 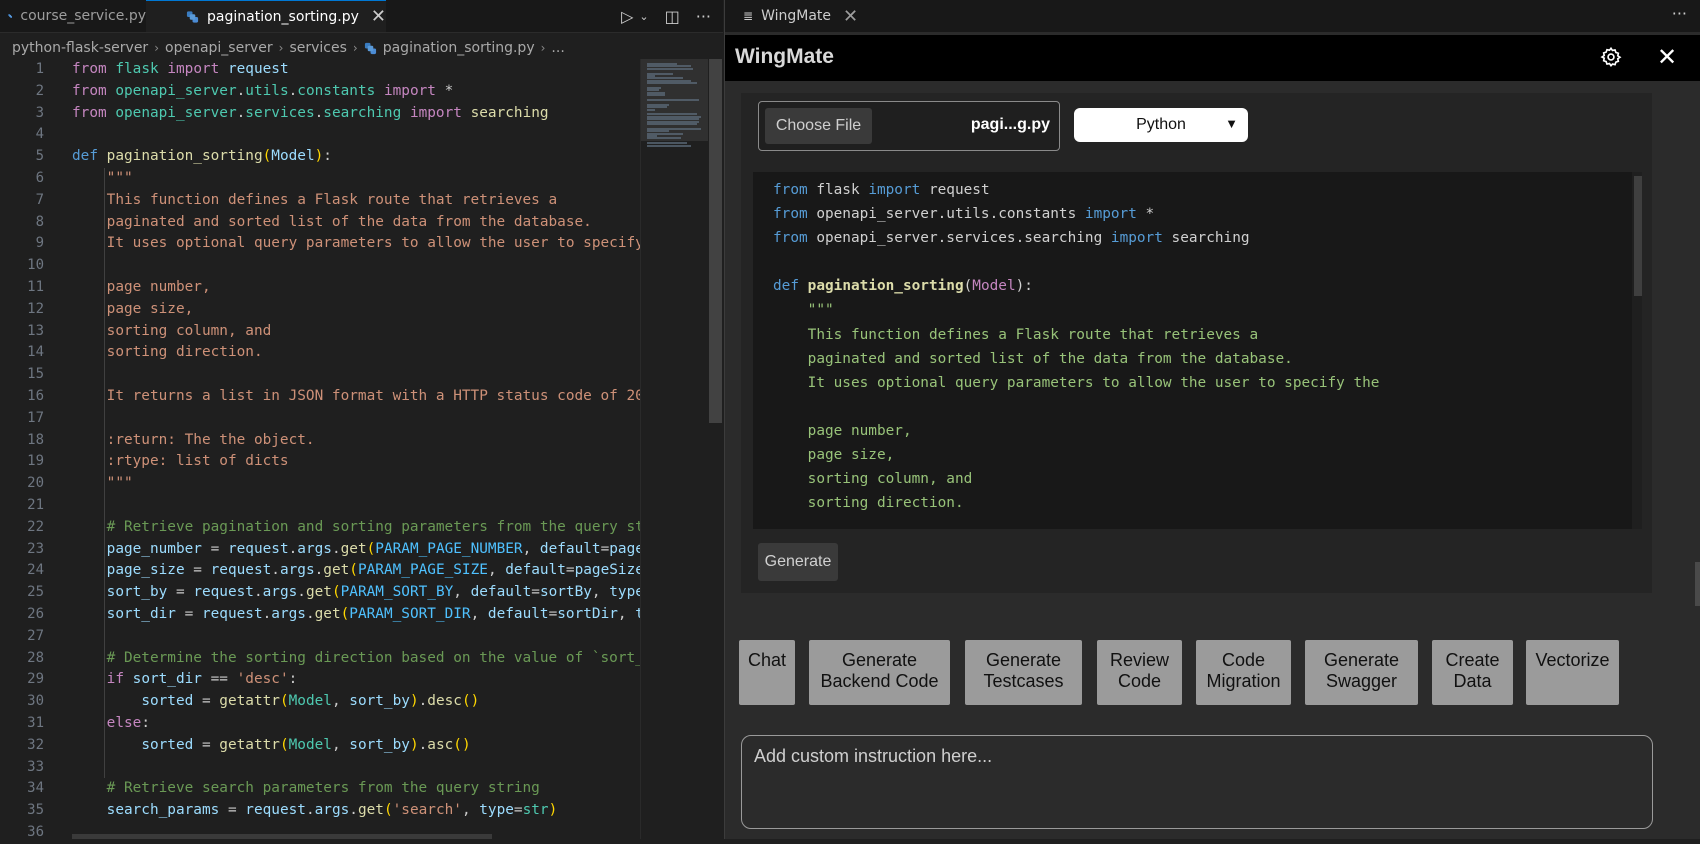 What do you see at coordinates (83, 16) in the screenshot?
I see `tab-label: course_service.py` at bounding box center [83, 16].